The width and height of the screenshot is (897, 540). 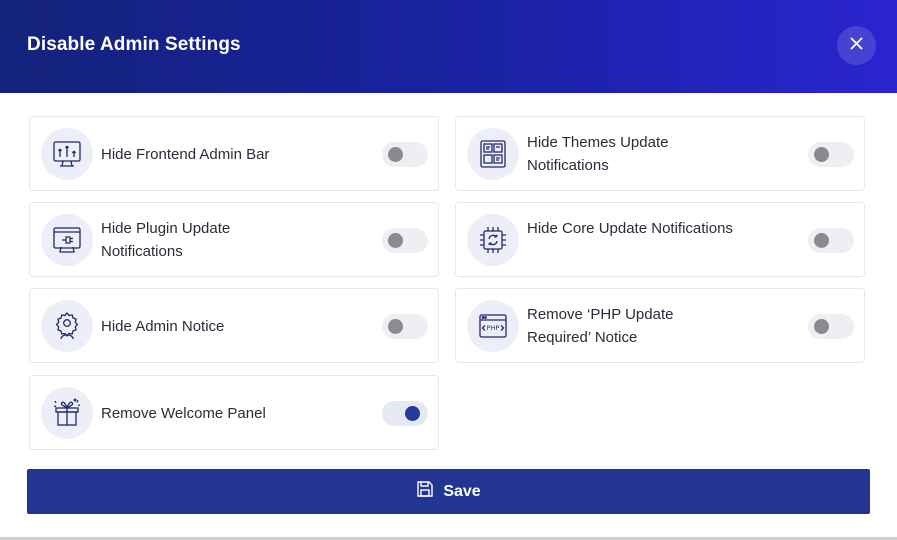 I want to click on save-button-label: Save, so click(x=462, y=491).